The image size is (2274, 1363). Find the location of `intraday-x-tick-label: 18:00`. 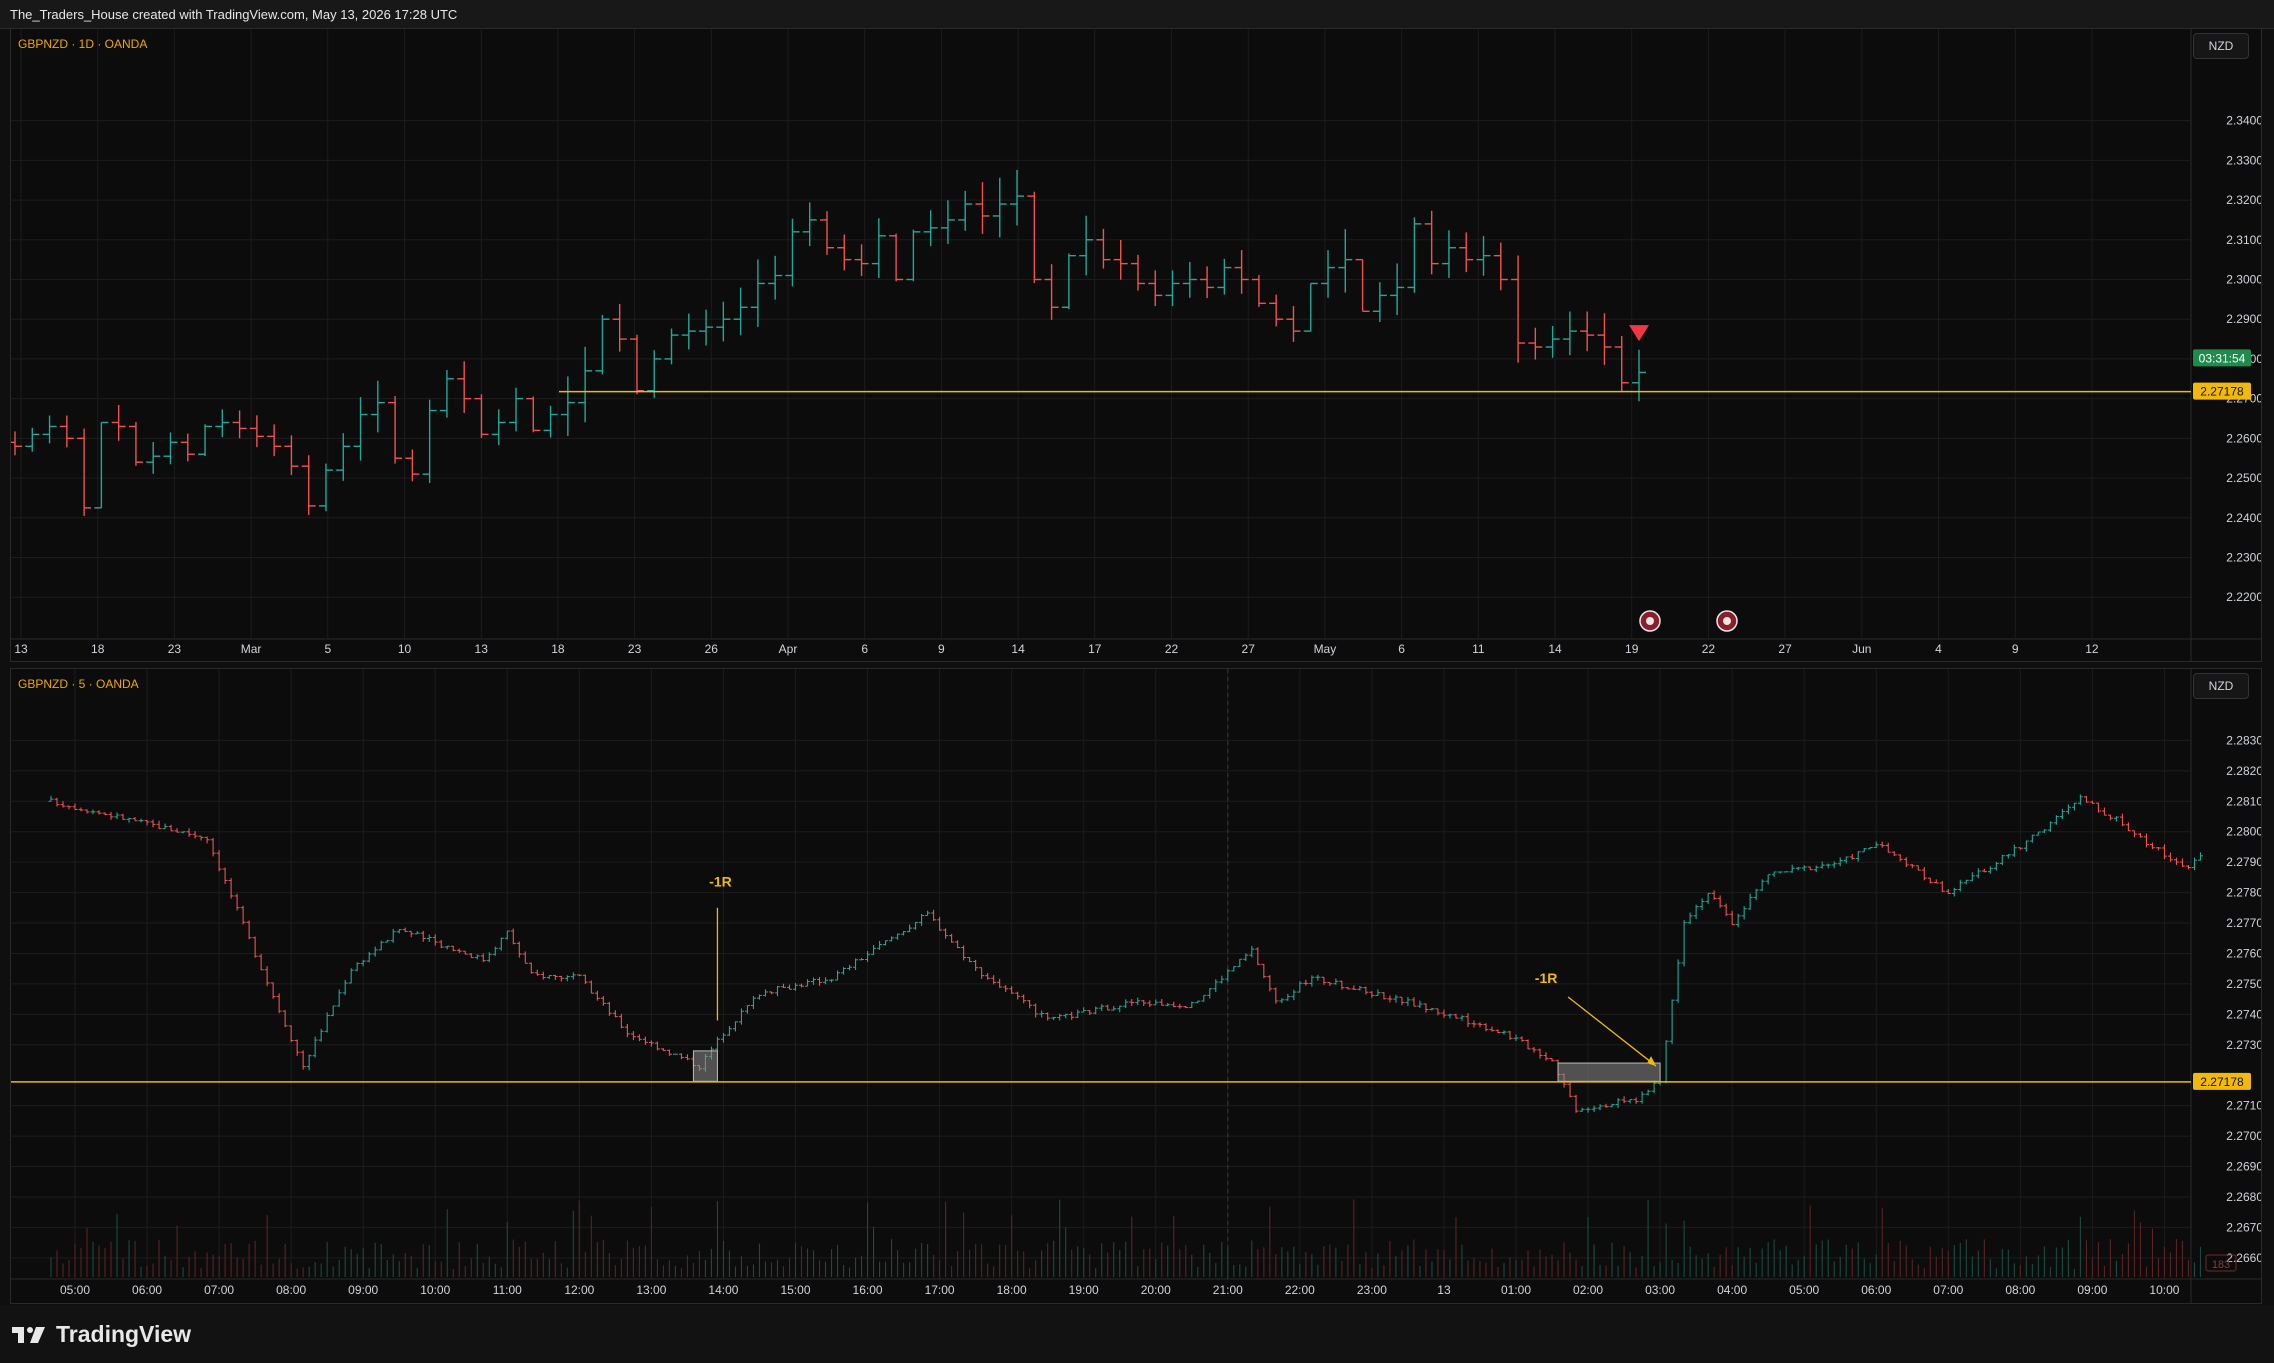

intraday-x-tick-label: 18:00 is located at coordinates (1012, 1290).